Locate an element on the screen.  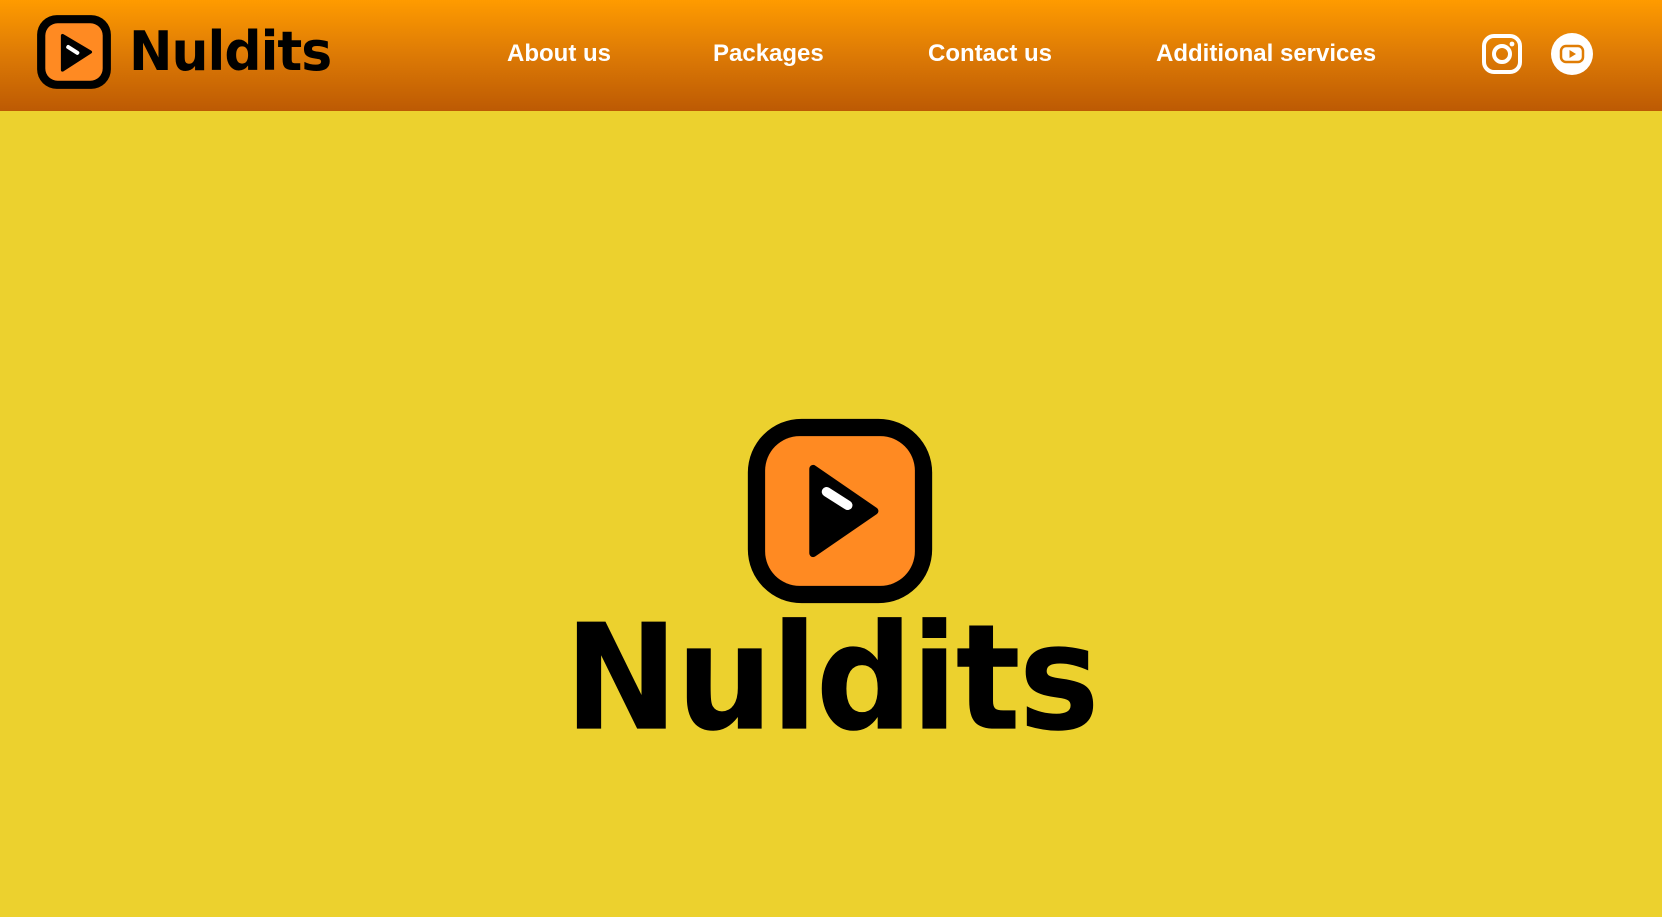
youtube-link is located at coordinates (1572, 54).